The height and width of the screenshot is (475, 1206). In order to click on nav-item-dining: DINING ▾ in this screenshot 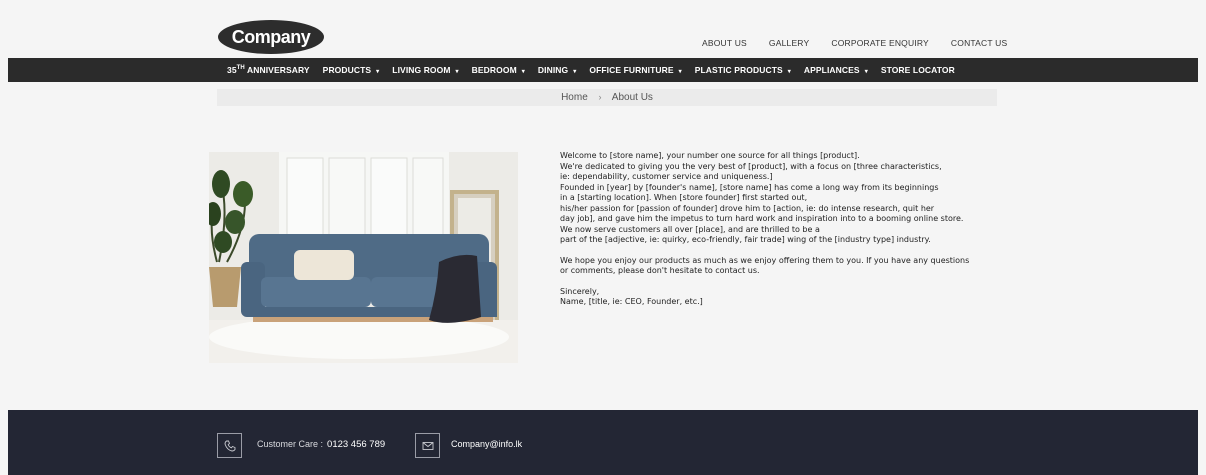, I will do `click(557, 70)`.